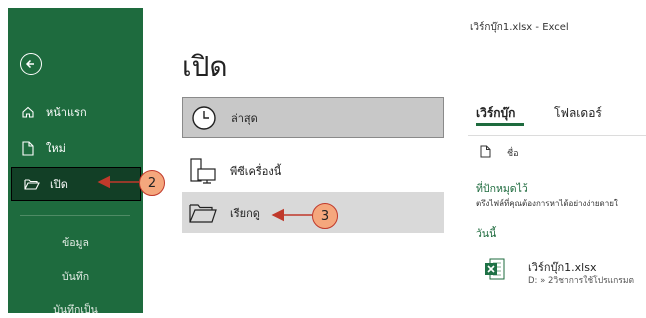  What do you see at coordinates (59, 184) in the screenshot?
I see `sidebar-item-label: เปิด` at bounding box center [59, 184].